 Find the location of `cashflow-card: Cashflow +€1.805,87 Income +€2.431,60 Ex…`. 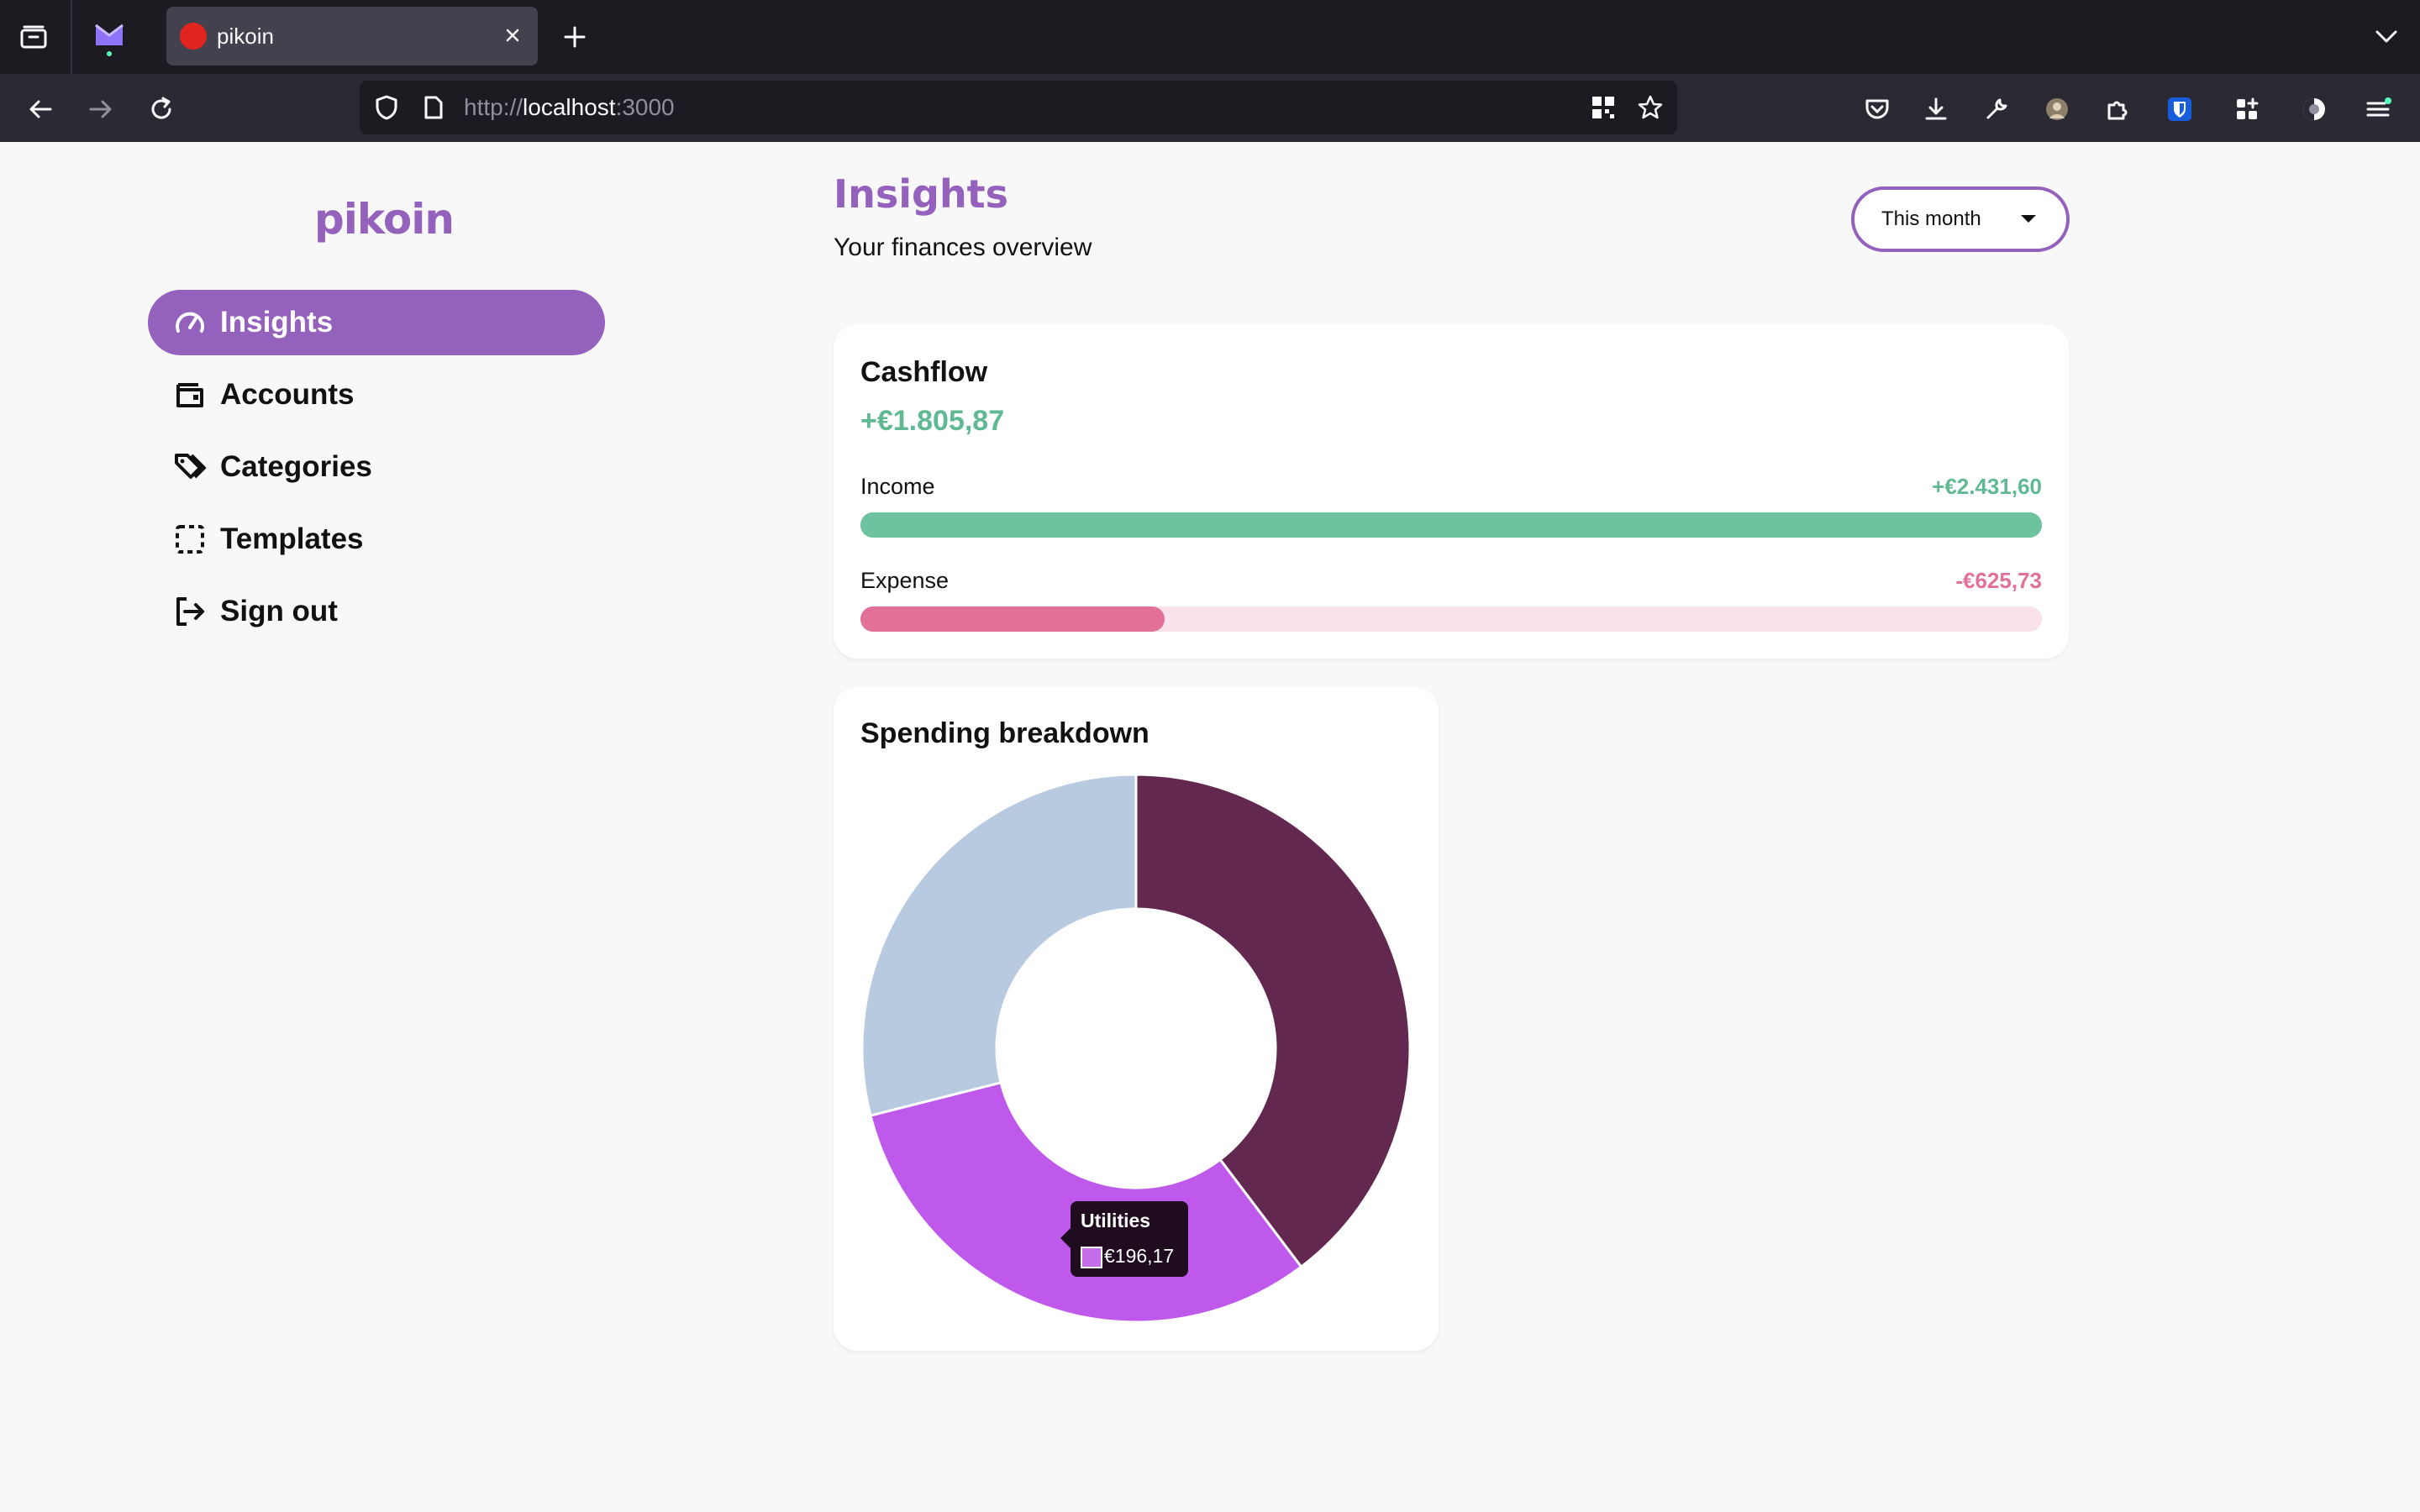

cashflow-card: Cashflow +€1.805,87 Income +€2.431,60 Ex… is located at coordinates (1451, 491).